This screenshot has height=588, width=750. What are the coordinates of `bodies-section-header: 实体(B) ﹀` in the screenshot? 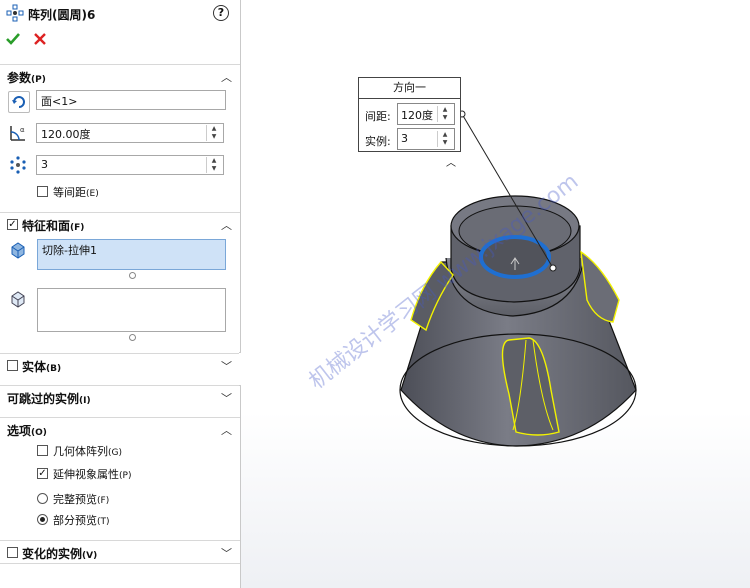 It's located at (120, 364).